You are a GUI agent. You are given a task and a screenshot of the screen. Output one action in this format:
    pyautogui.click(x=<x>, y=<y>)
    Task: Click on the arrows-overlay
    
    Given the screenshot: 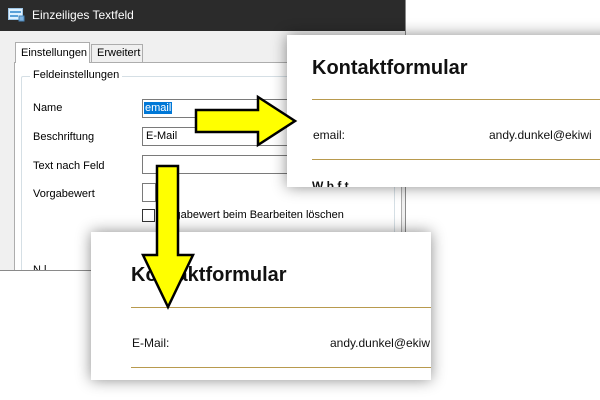 What is the action you would take?
    pyautogui.click(x=219, y=202)
    